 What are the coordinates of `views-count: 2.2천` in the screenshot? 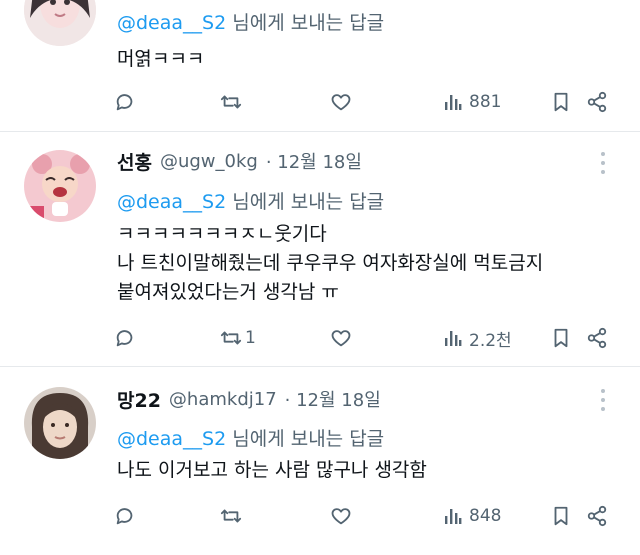 It's located at (490, 340).